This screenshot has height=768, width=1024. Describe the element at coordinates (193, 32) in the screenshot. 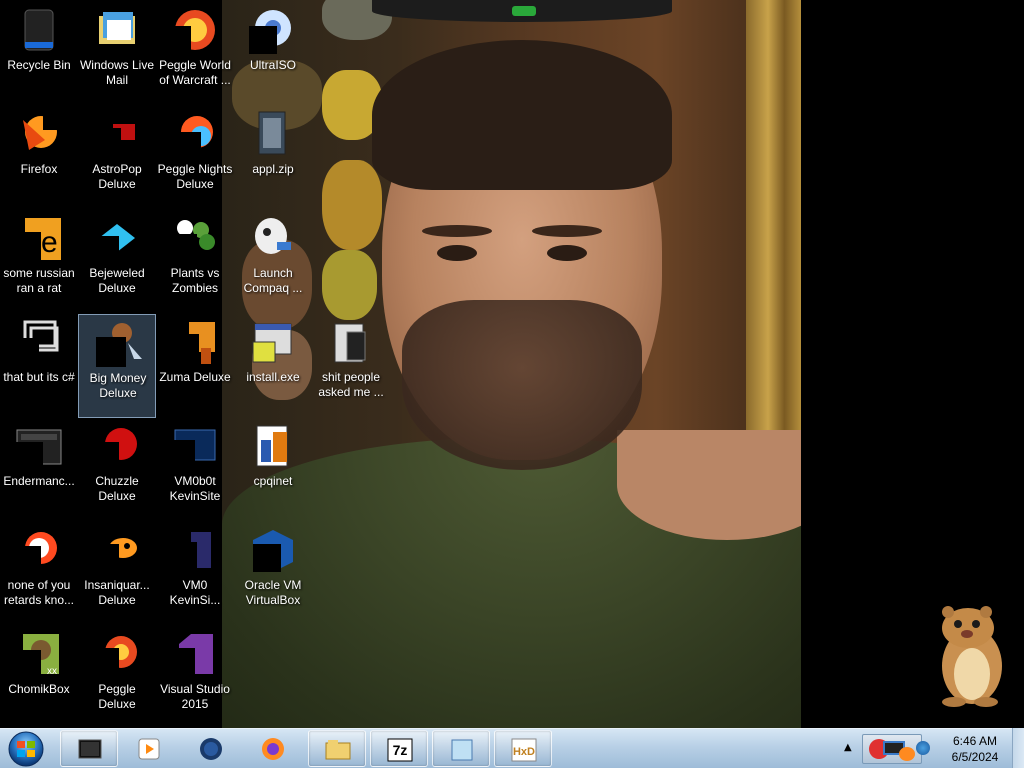

I see `peggle-world-of-warcraft-icon` at that location.